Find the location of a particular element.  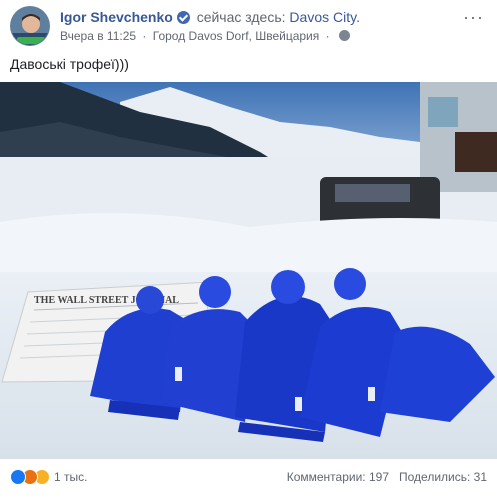

like-reaction-icon is located at coordinates (18, 477).